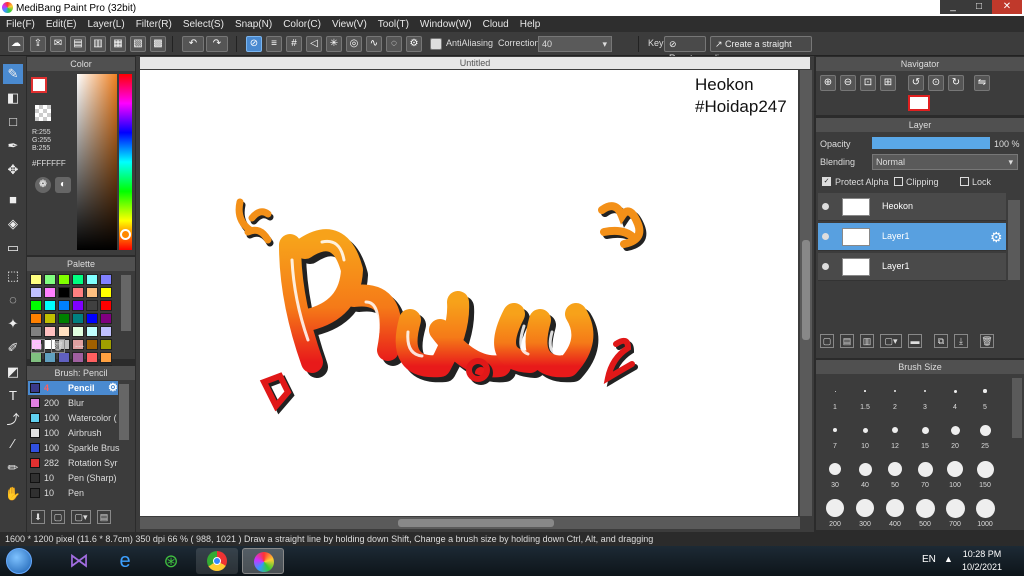 The width and height of the screenshot is (1024, 576). I want to click on brush-size-option: 15, so click(925, 436).